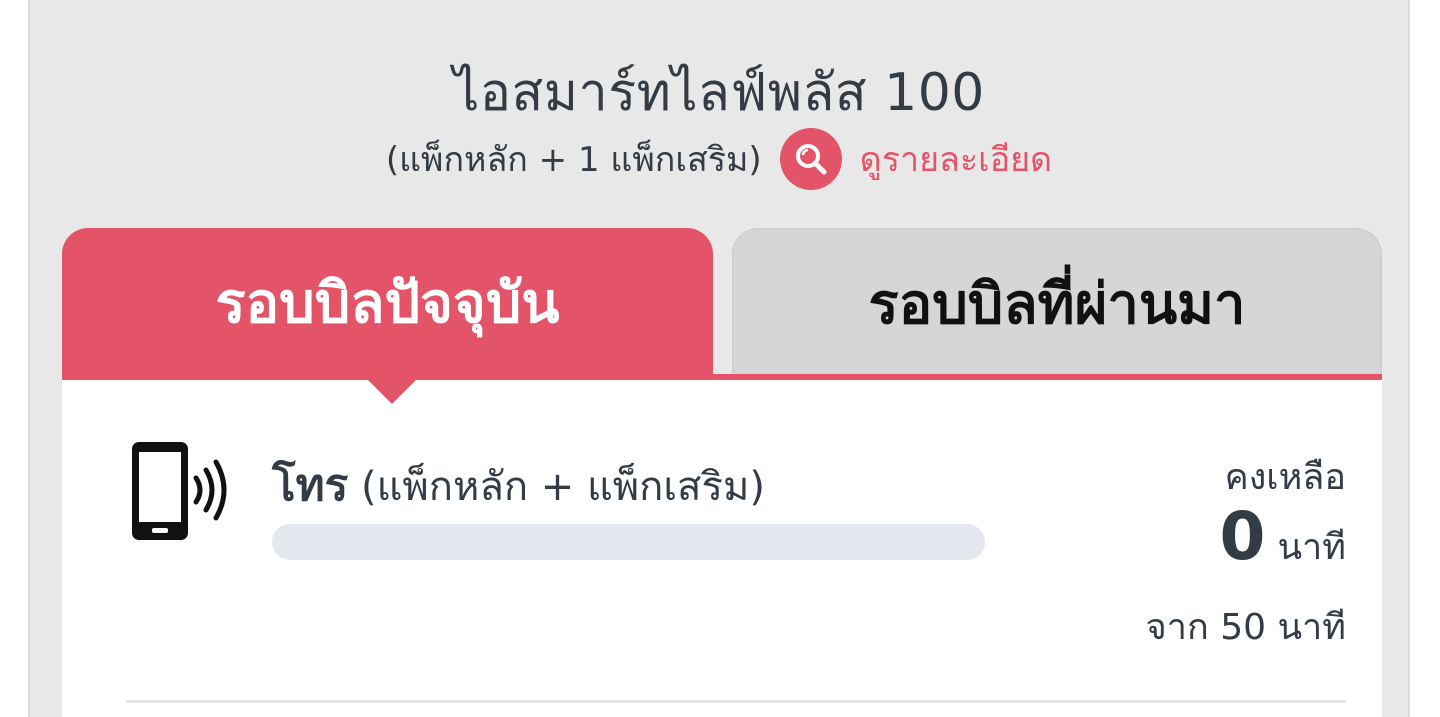 The height and width of the screenshot is (717, 1440). I want to click on tab-label: รอบบิลที่ผ่านมา, so click(1057, 304).